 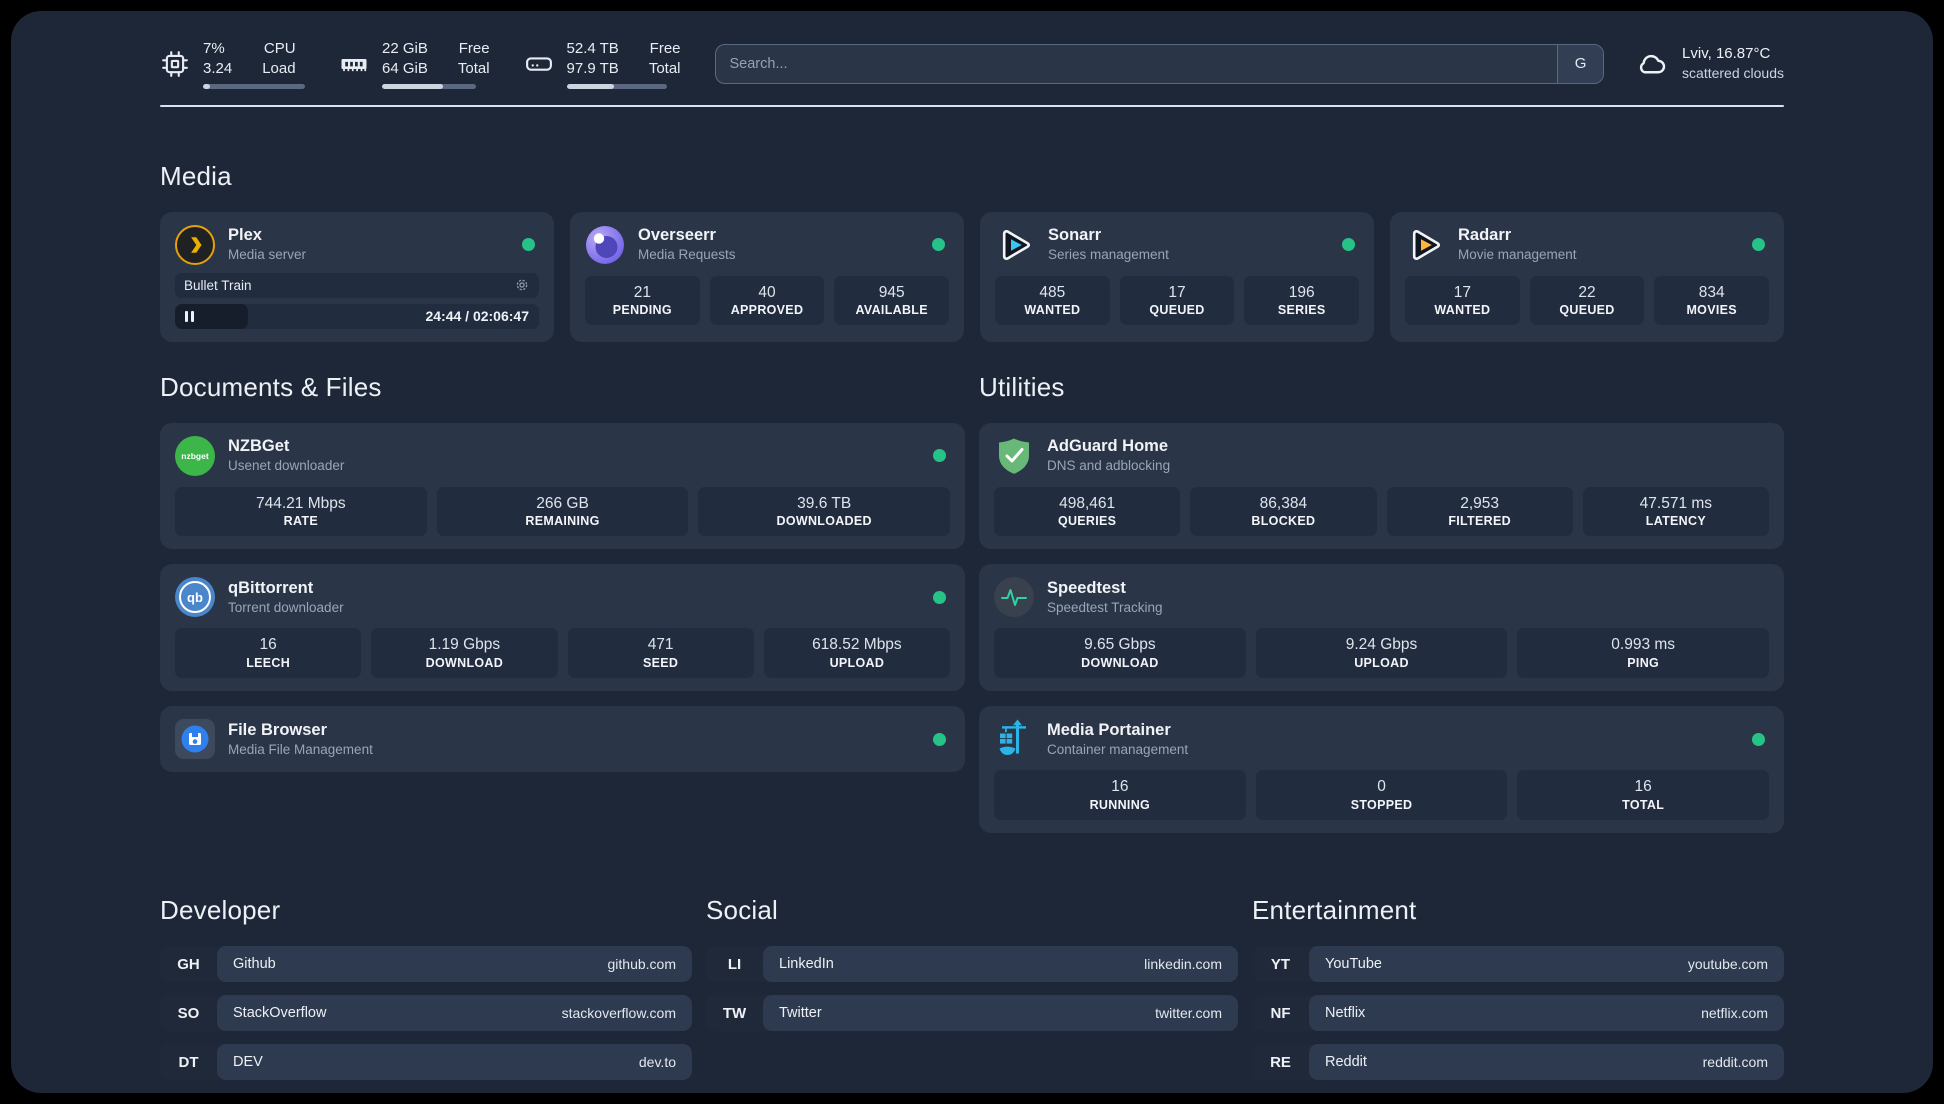 I want to click on cpu-stat: 7% 3.24 CPU Load, so click(x=232, y=64).